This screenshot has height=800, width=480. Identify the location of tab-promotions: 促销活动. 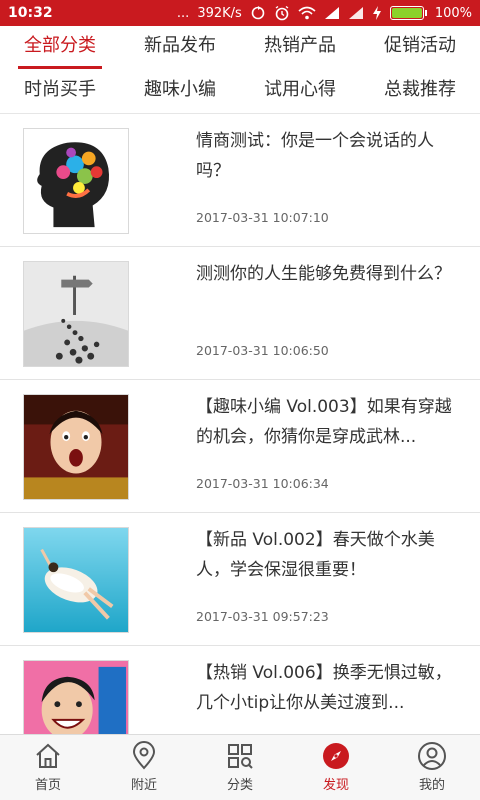
(420, 48).